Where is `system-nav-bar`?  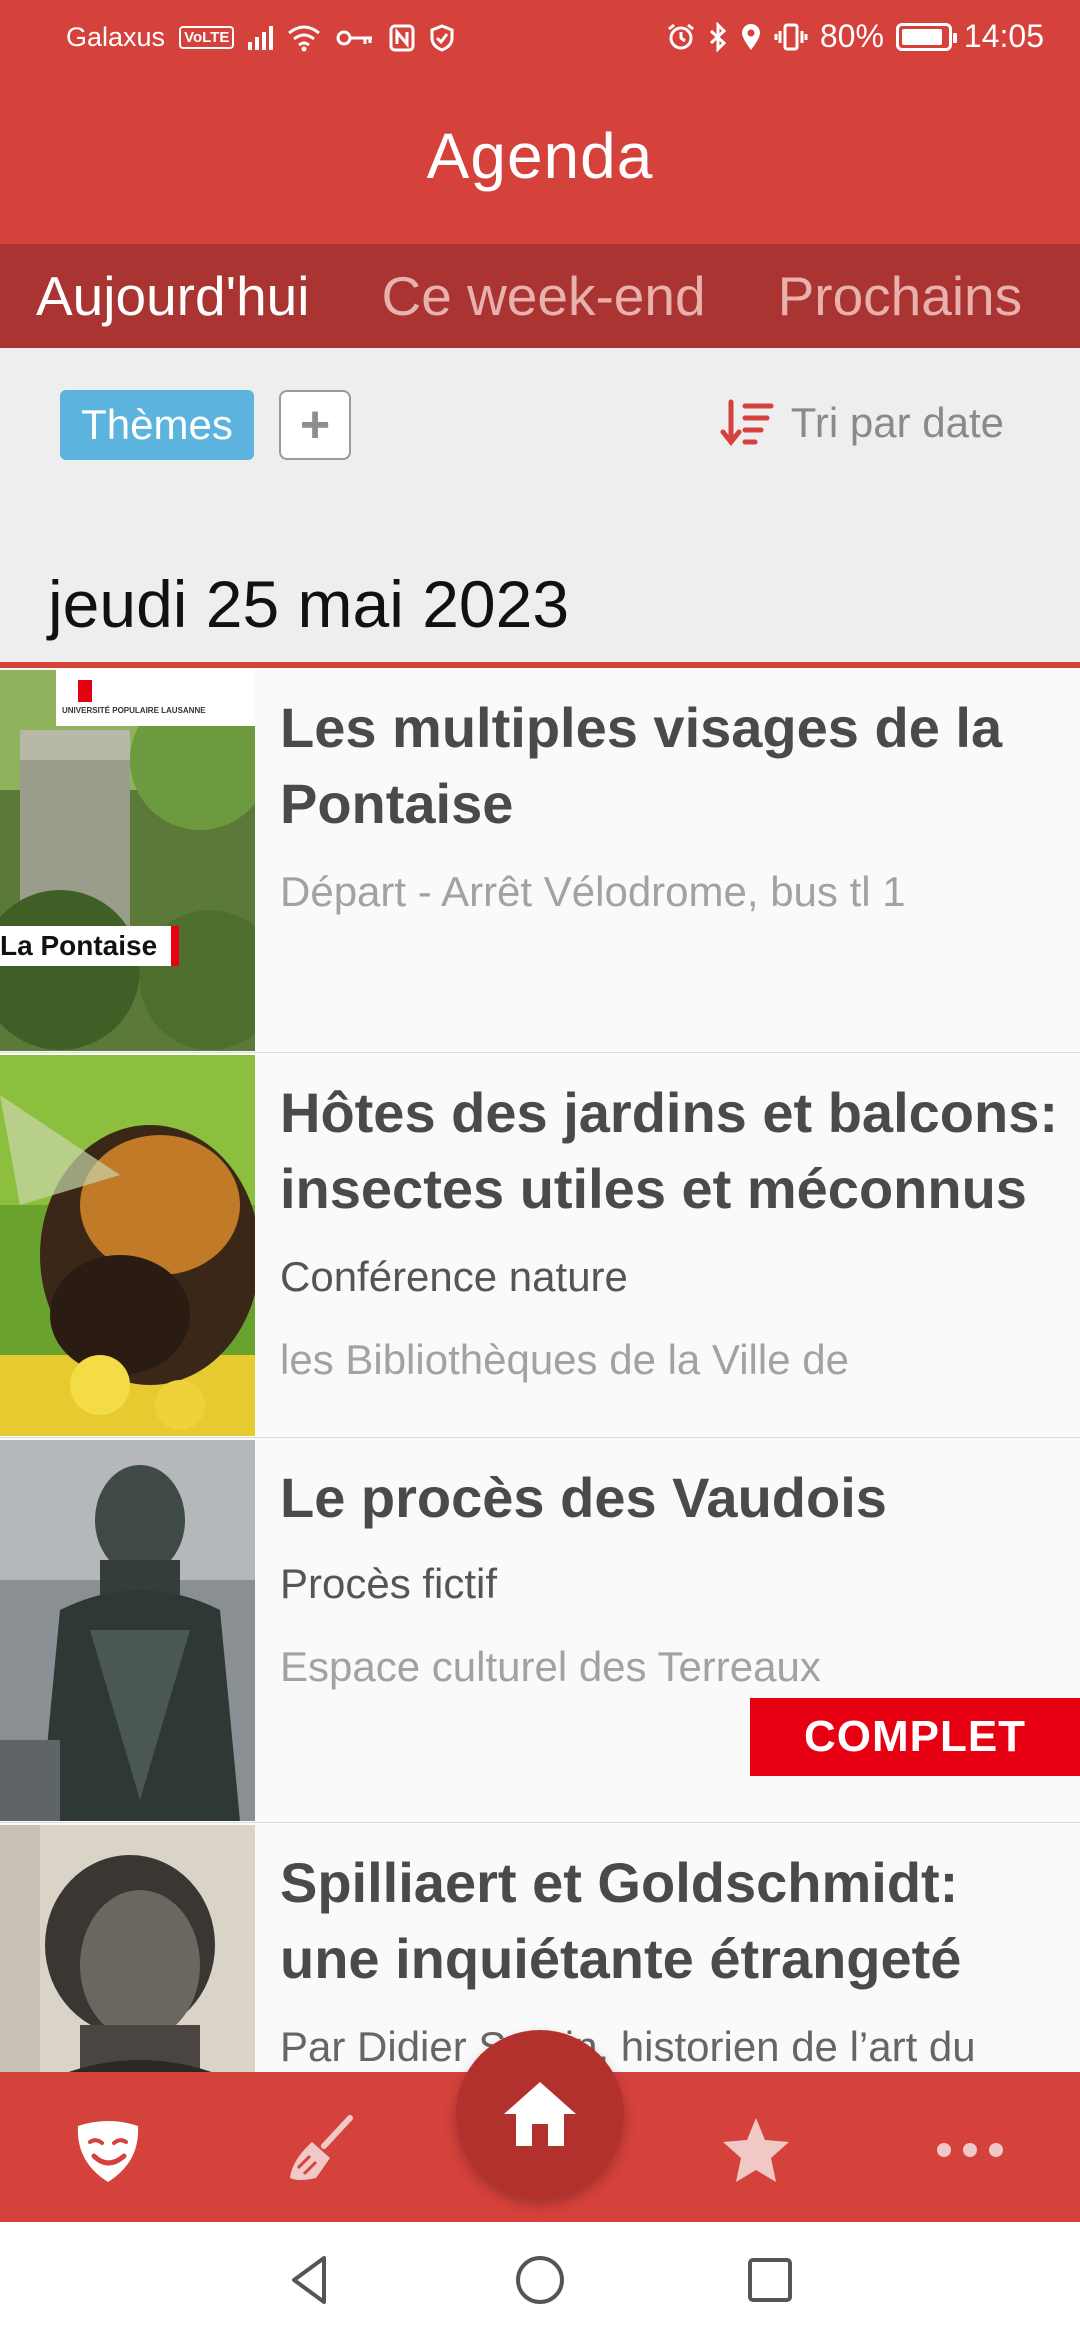 system-nav-bar is located at coordinates (540, 2281).